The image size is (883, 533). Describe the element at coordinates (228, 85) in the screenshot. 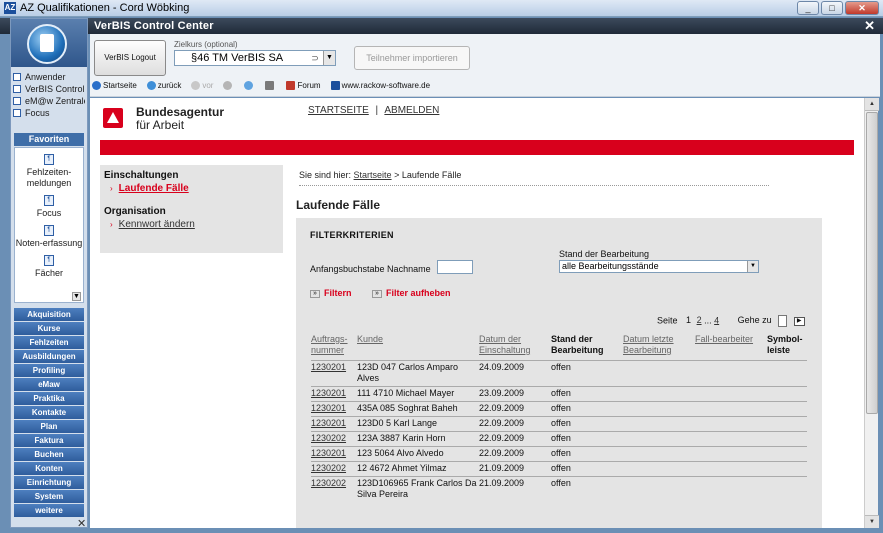

I see `stop-button` at that location.